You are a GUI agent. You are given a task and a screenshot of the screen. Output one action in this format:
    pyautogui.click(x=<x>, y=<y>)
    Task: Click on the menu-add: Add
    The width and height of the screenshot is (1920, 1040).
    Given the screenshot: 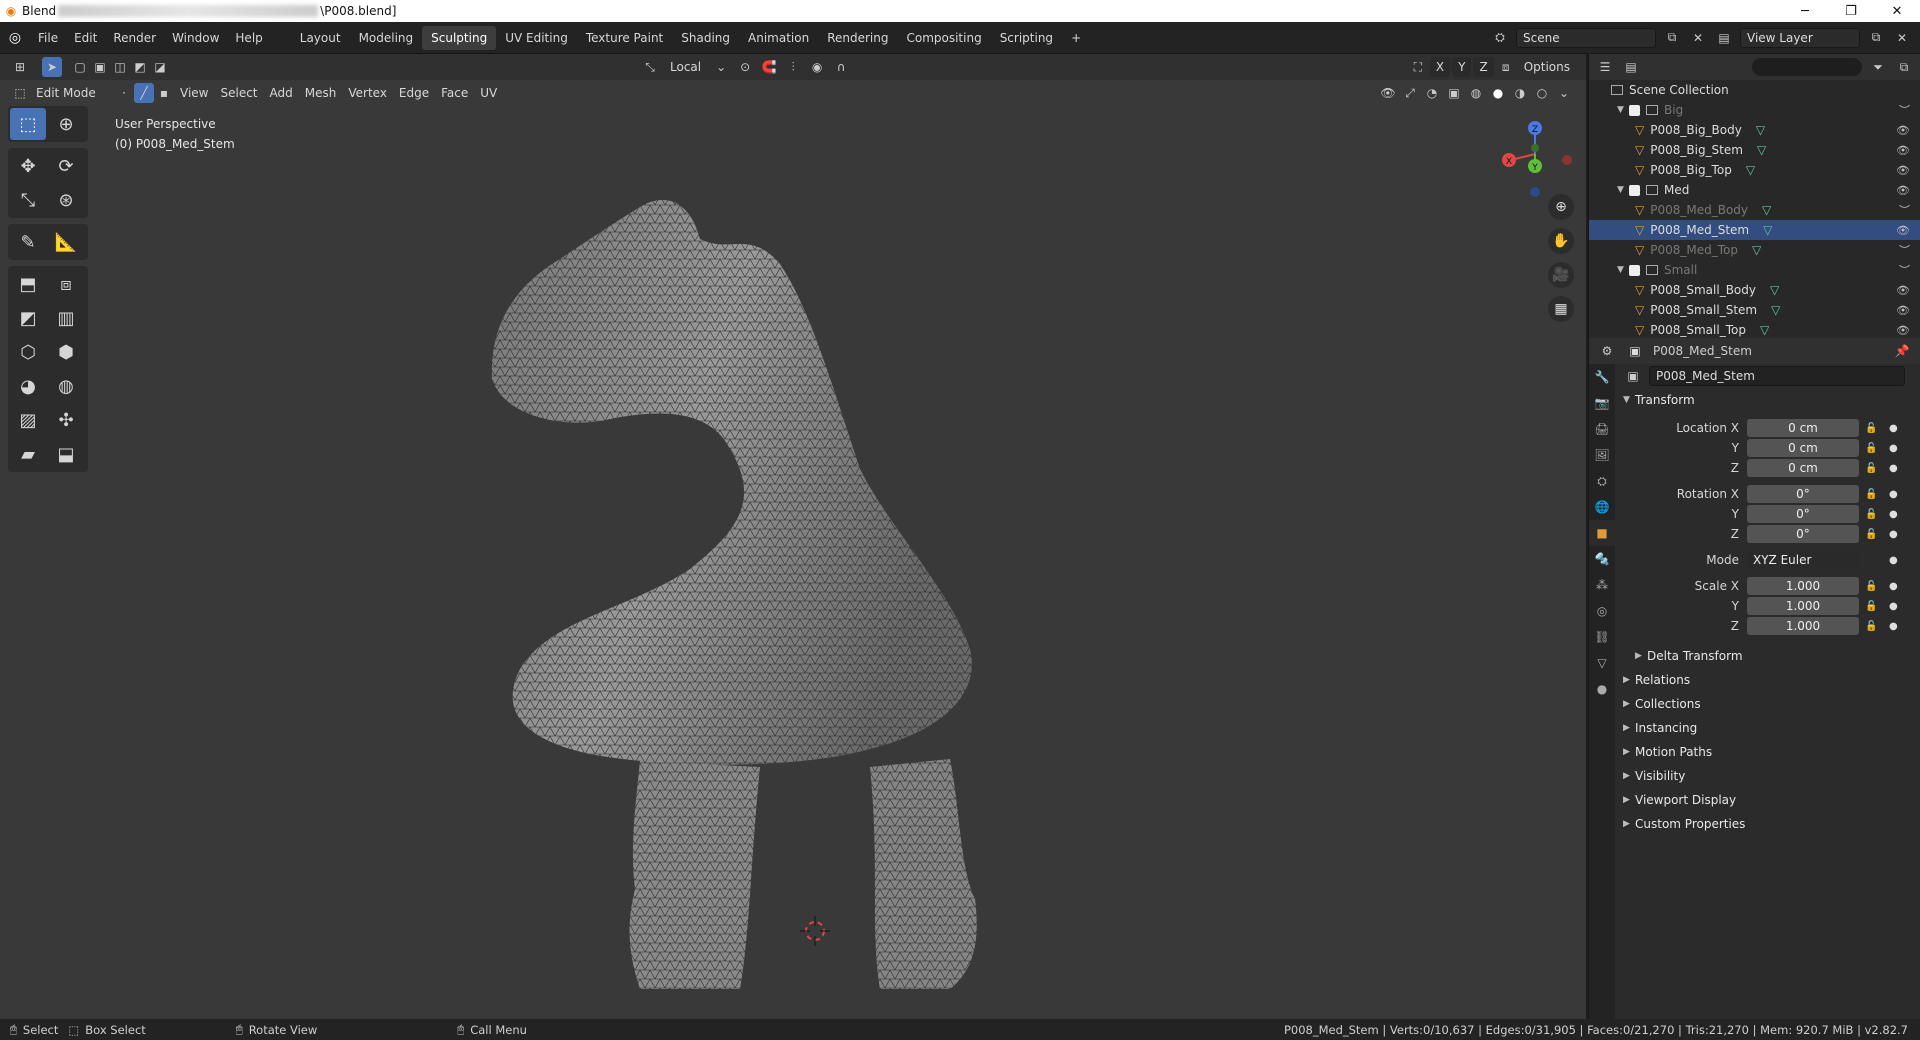 What is the action you would take?
    pyautogui.click(x=281, y=93)
    